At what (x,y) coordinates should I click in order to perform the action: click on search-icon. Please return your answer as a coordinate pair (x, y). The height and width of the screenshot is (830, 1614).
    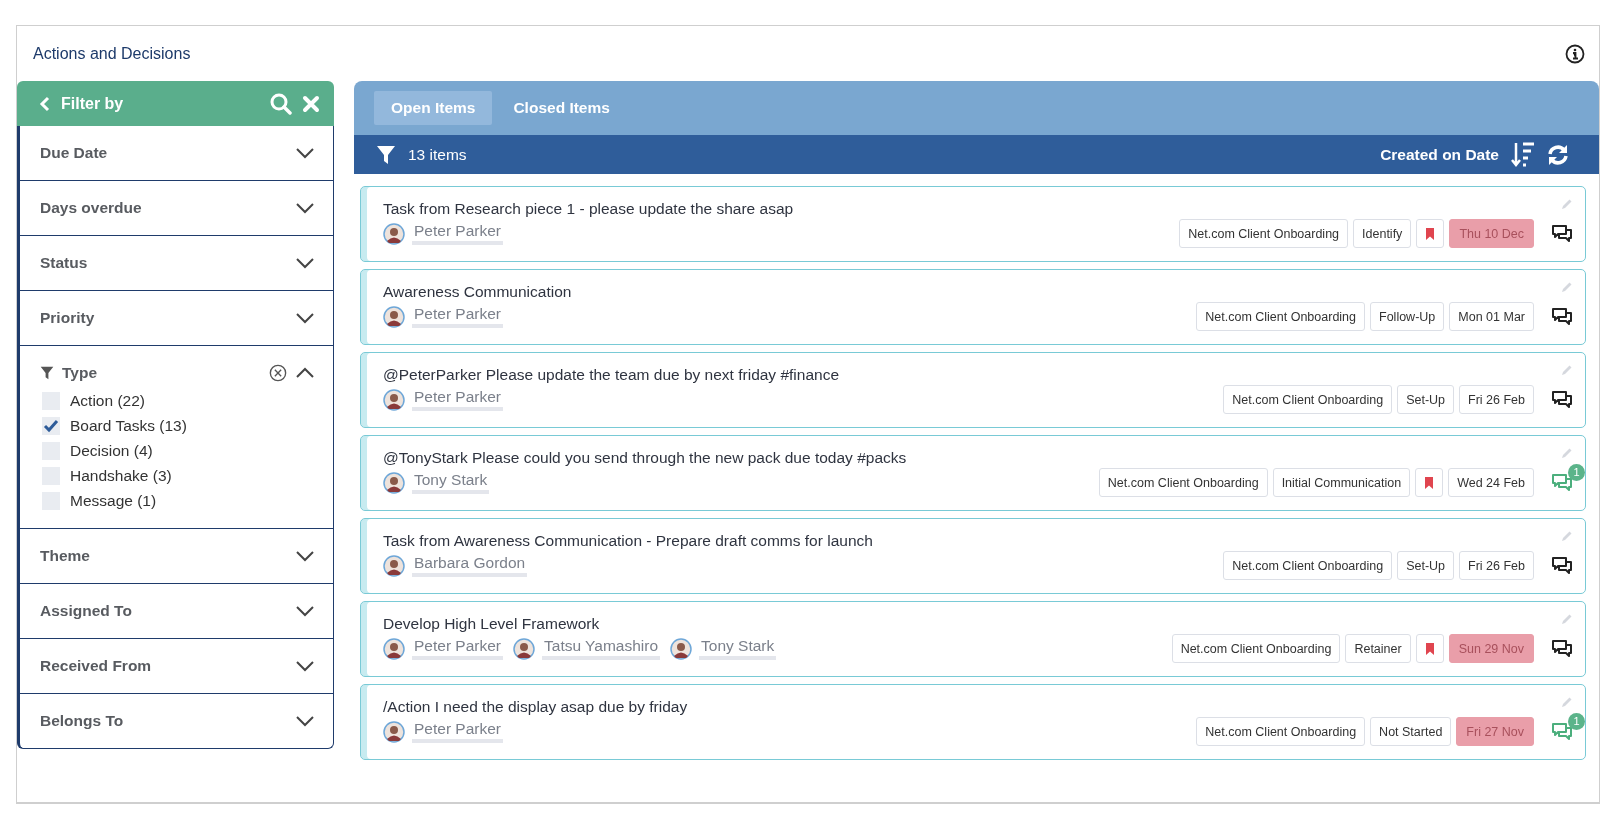
    Looking at the image, I should click on (281, 103).